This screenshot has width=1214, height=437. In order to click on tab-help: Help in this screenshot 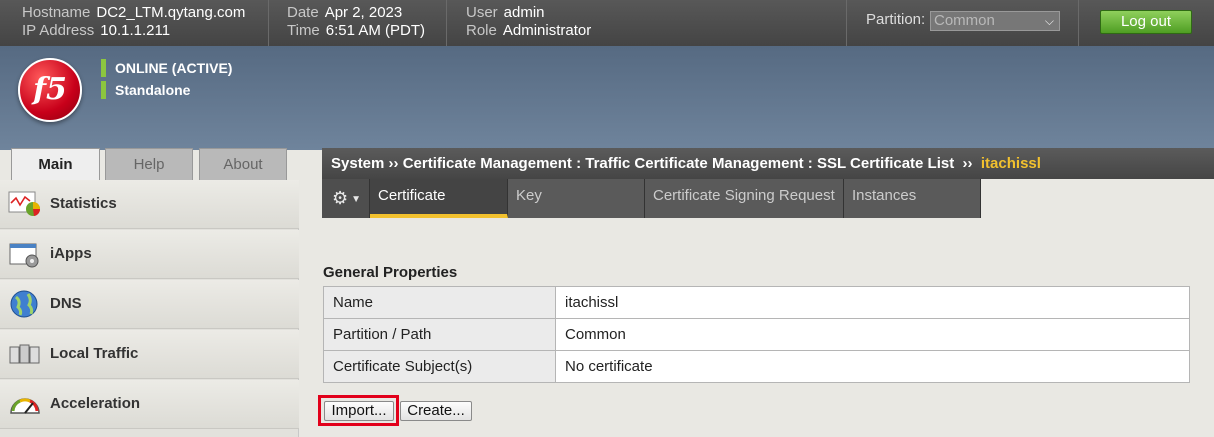, I will do `click(149, 164)`.